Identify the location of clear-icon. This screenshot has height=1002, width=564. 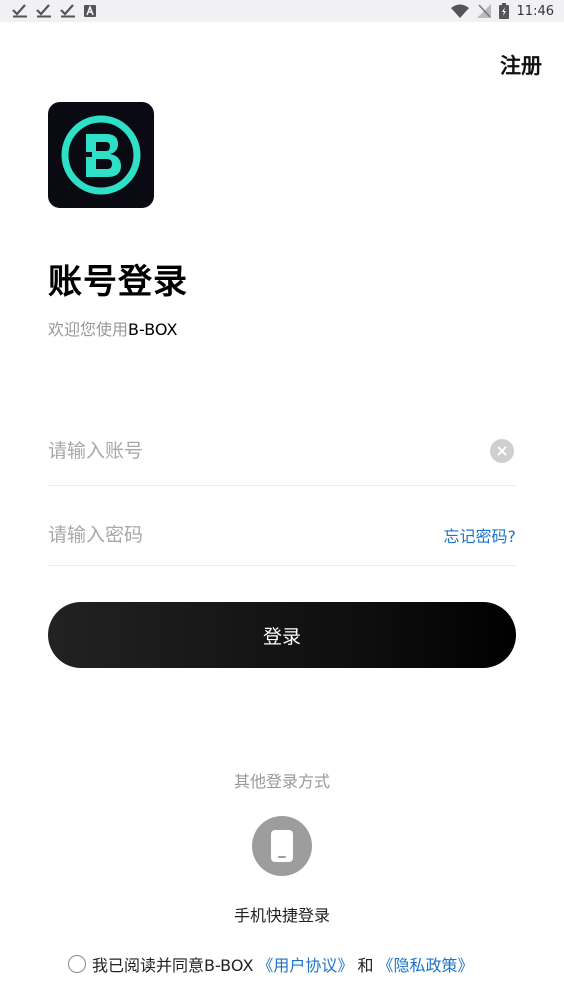
(502, 450).